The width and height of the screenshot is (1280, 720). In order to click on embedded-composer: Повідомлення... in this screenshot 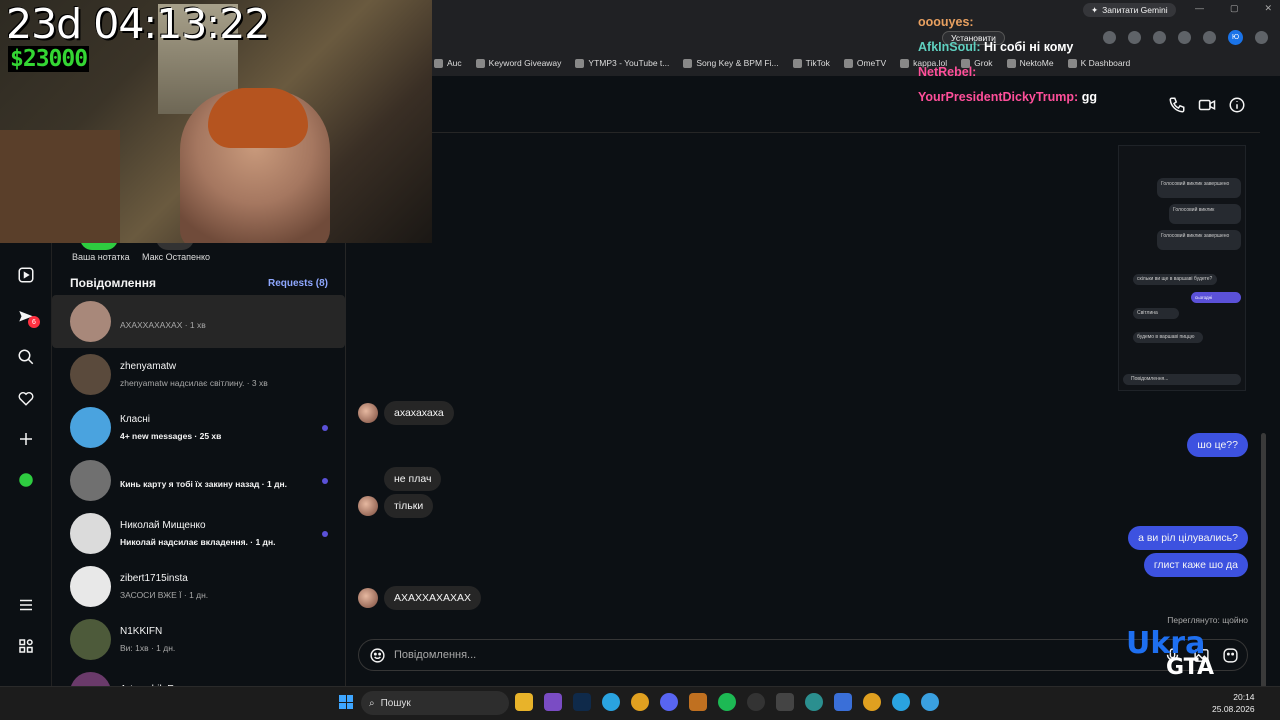, I will do `click(1182, 379)`.